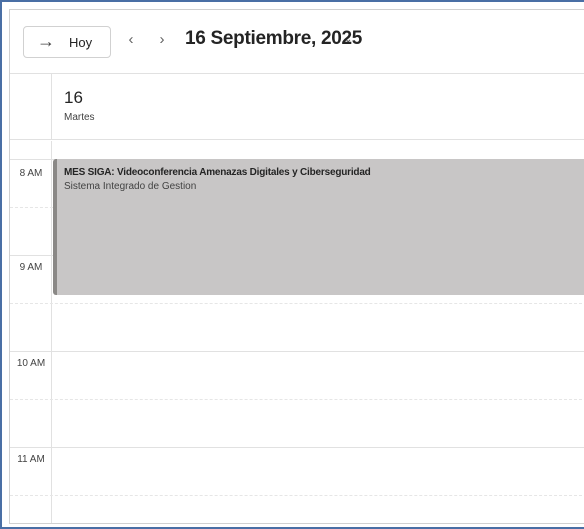 The image size is (584, 529). What do you see at coordinates (79, 117) in the screenshot?
I see `day-weekday: Martes` at bounding box center [79, 117].